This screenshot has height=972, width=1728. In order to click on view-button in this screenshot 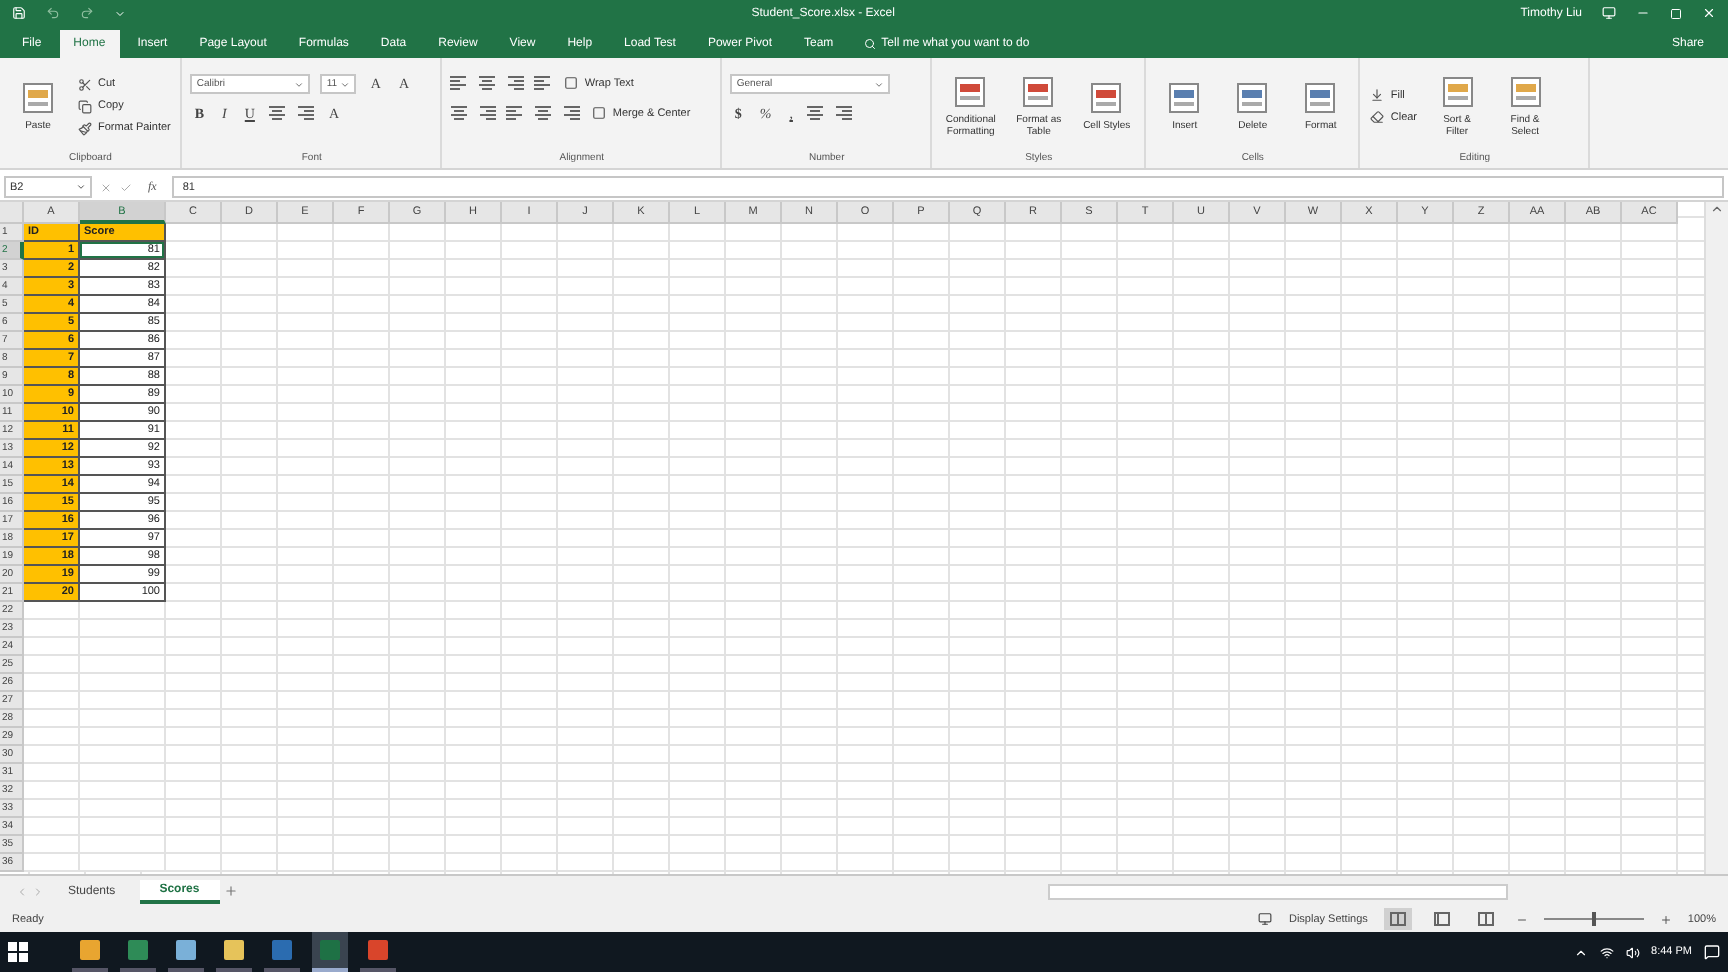, I will do `click(1397, 919)`.